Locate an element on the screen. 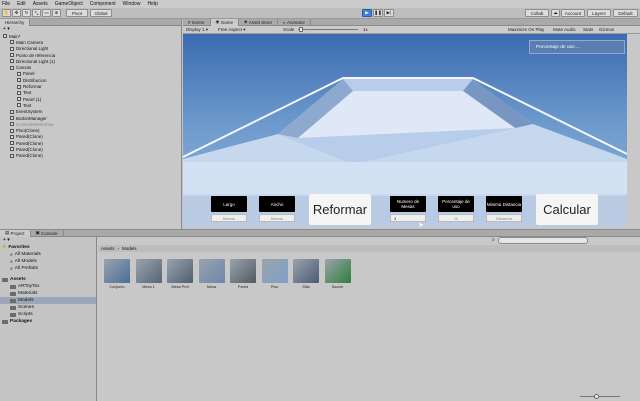 Image resolution: width=640 pixels, height=401 pixels. cloud-icon: ☁ is located at coordinates (555, 13).